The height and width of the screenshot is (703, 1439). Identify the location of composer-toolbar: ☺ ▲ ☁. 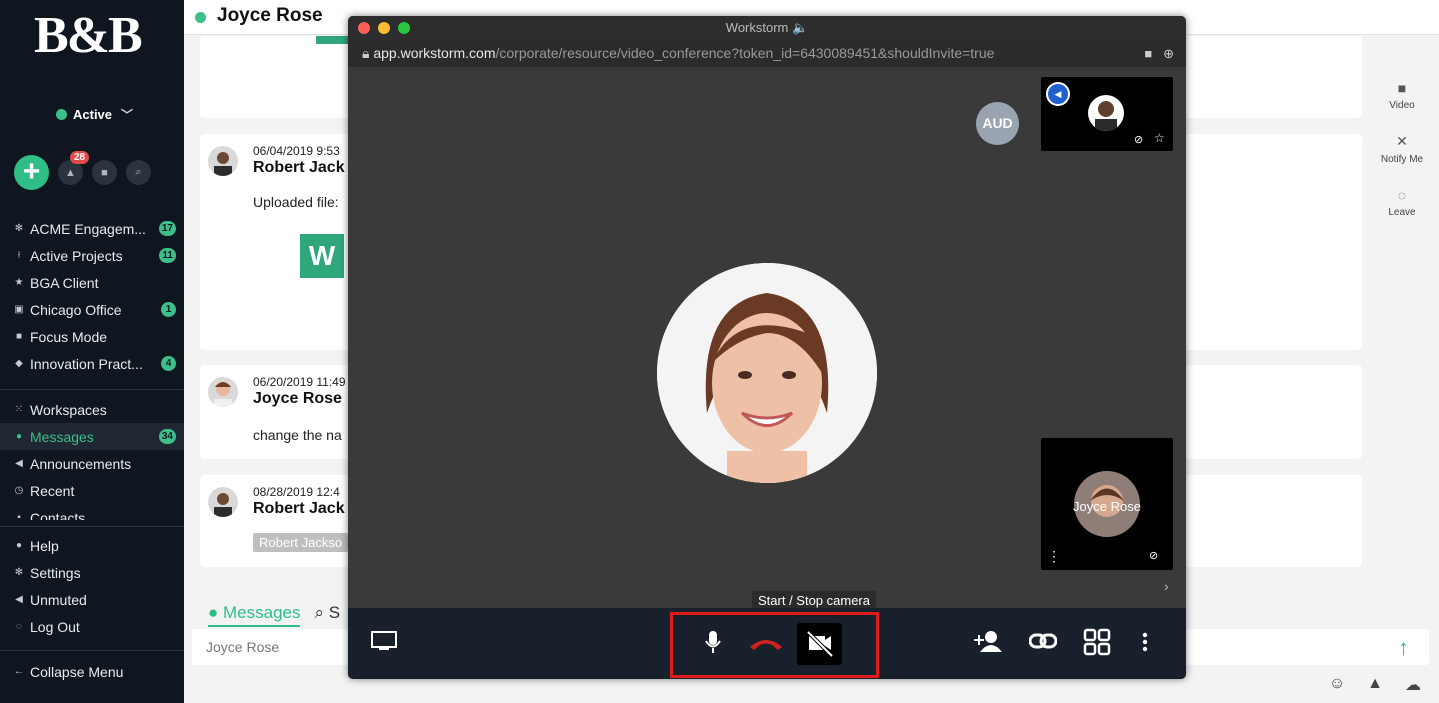
(1375, 685).